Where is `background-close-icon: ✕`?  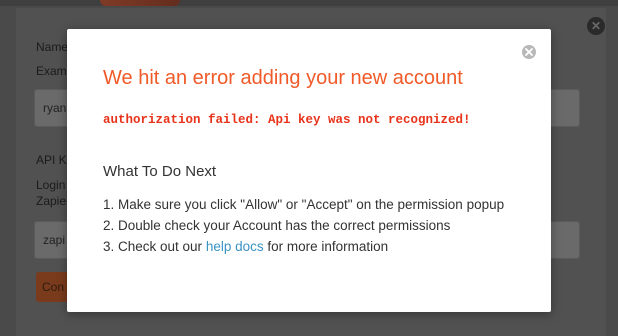
background-close-icon: ✕ is located at coordinates (596, 26).